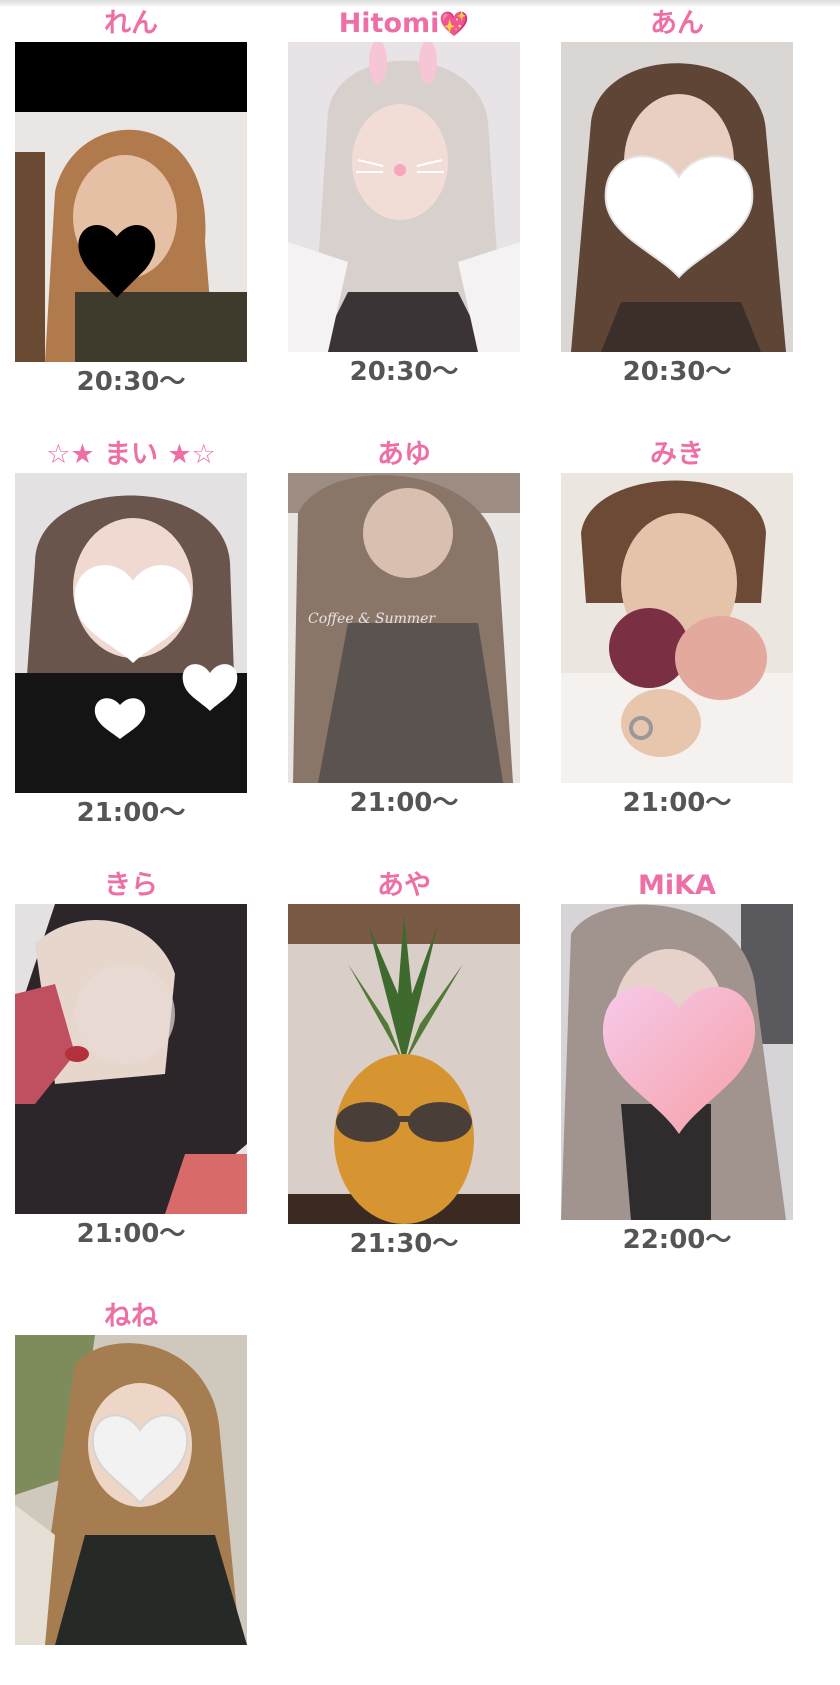 This screenshot has width=840, height=1685. I want to click on cast-card-5: みき 21:00〜, so click(677, 630).